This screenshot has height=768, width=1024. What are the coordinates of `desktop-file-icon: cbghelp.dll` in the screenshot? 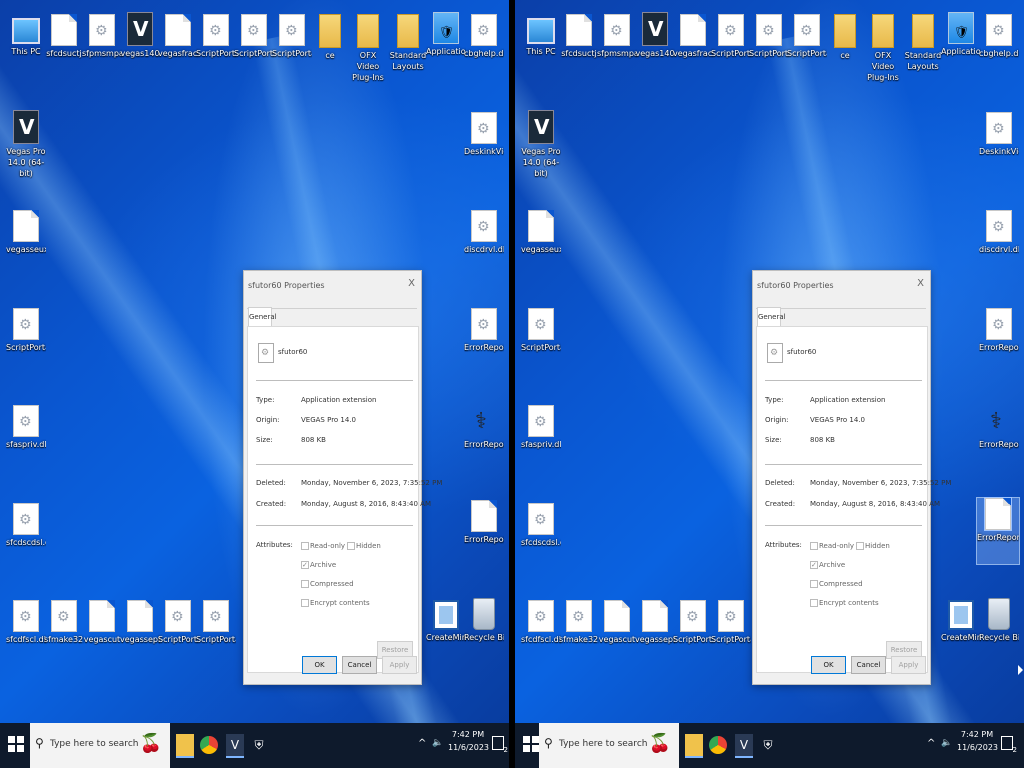 It's located at (999, 36).